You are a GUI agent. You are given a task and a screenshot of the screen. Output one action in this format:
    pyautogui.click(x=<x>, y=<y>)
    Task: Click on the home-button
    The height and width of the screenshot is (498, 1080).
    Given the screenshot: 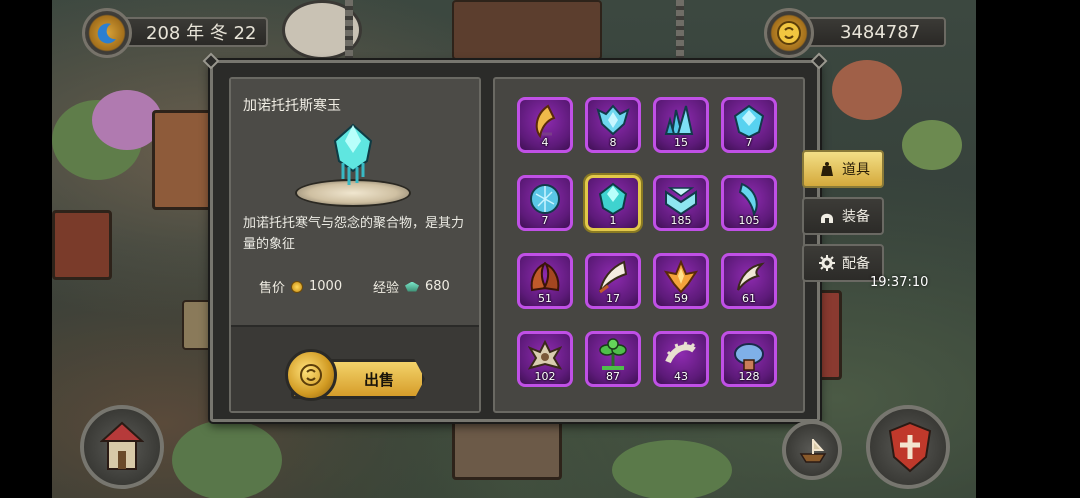 What is the action you would take?
    pyautogui.click(x=122, y=447)
    